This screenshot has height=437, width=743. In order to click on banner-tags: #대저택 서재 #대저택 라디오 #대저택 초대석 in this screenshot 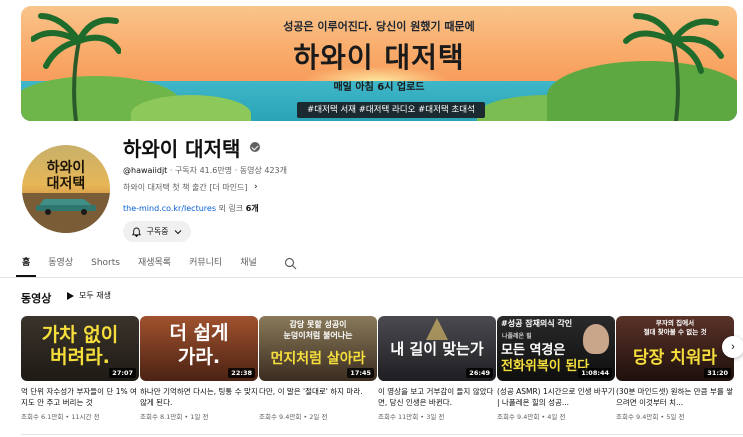, I will do `click(391, 110)`.